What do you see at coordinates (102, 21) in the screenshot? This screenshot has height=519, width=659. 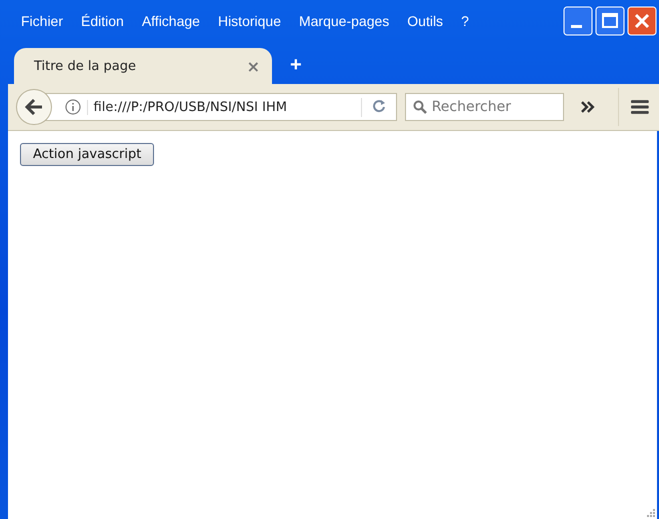 I see `menu-item: Édition` at bounding box center [102, 21].